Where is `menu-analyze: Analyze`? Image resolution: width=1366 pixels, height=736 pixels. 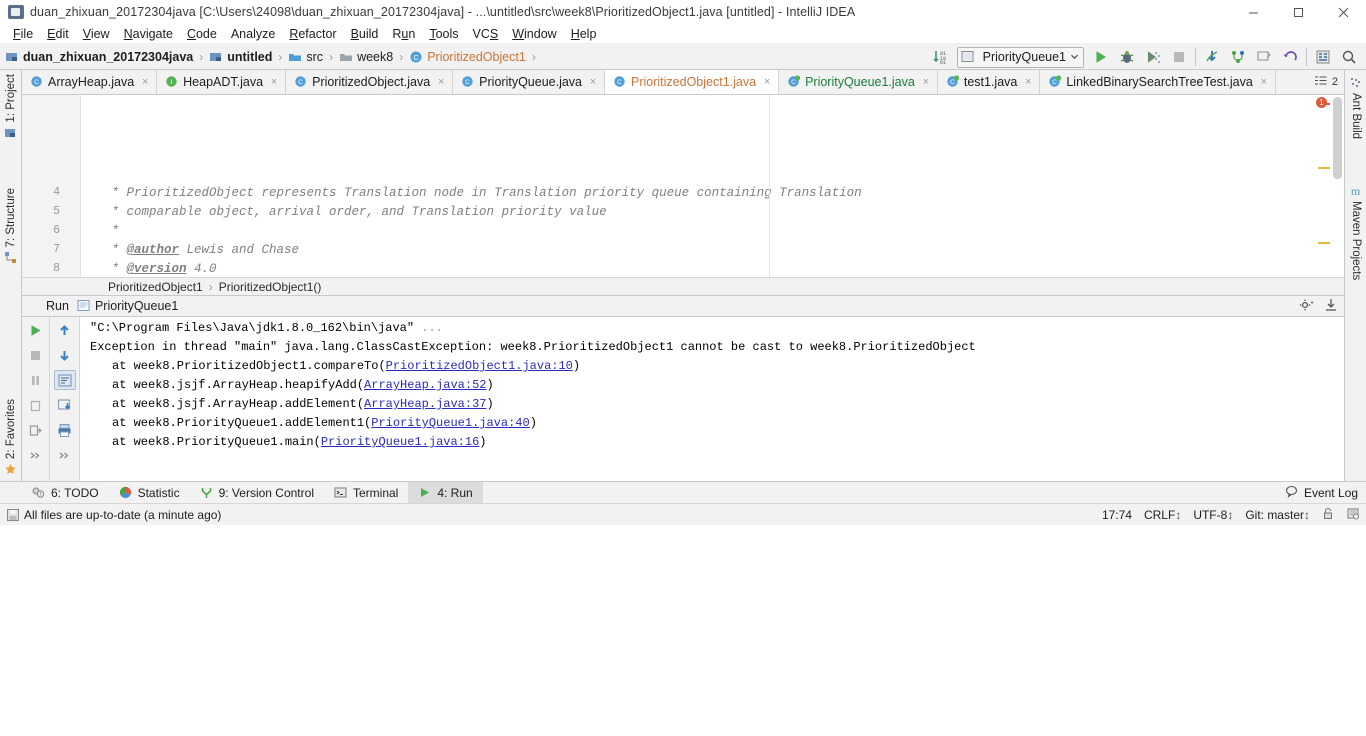 menu-analyze: Analyze is located at coordinates (253, 34).